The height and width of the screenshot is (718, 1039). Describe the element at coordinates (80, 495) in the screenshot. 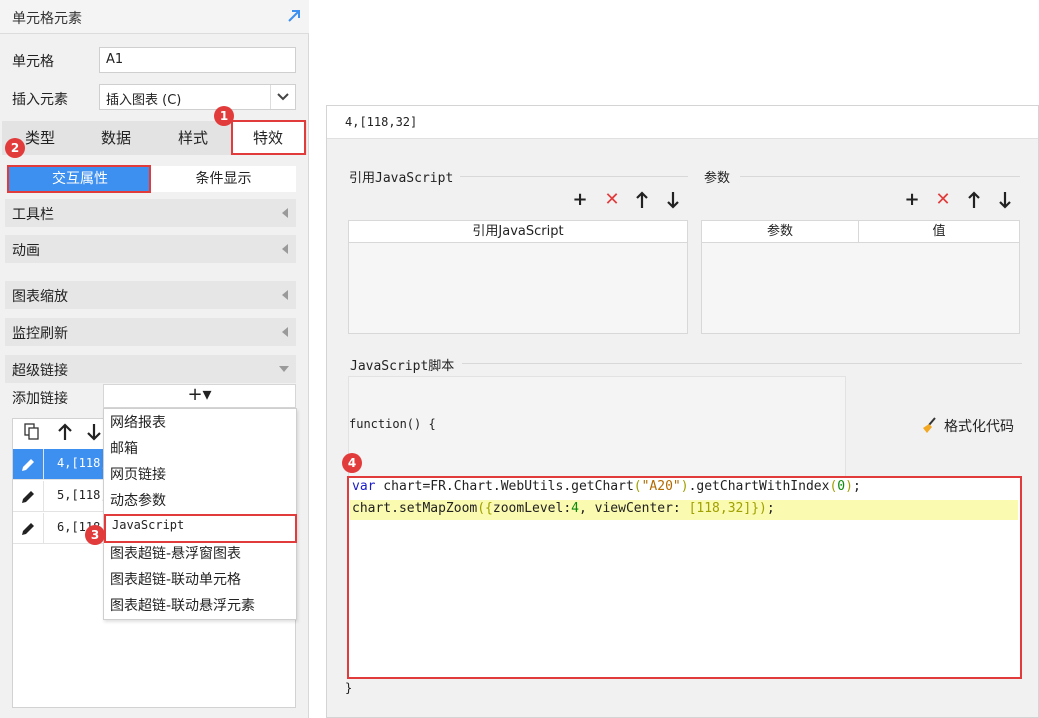

I see `link-row-label: 5,[118,32]` at that location.